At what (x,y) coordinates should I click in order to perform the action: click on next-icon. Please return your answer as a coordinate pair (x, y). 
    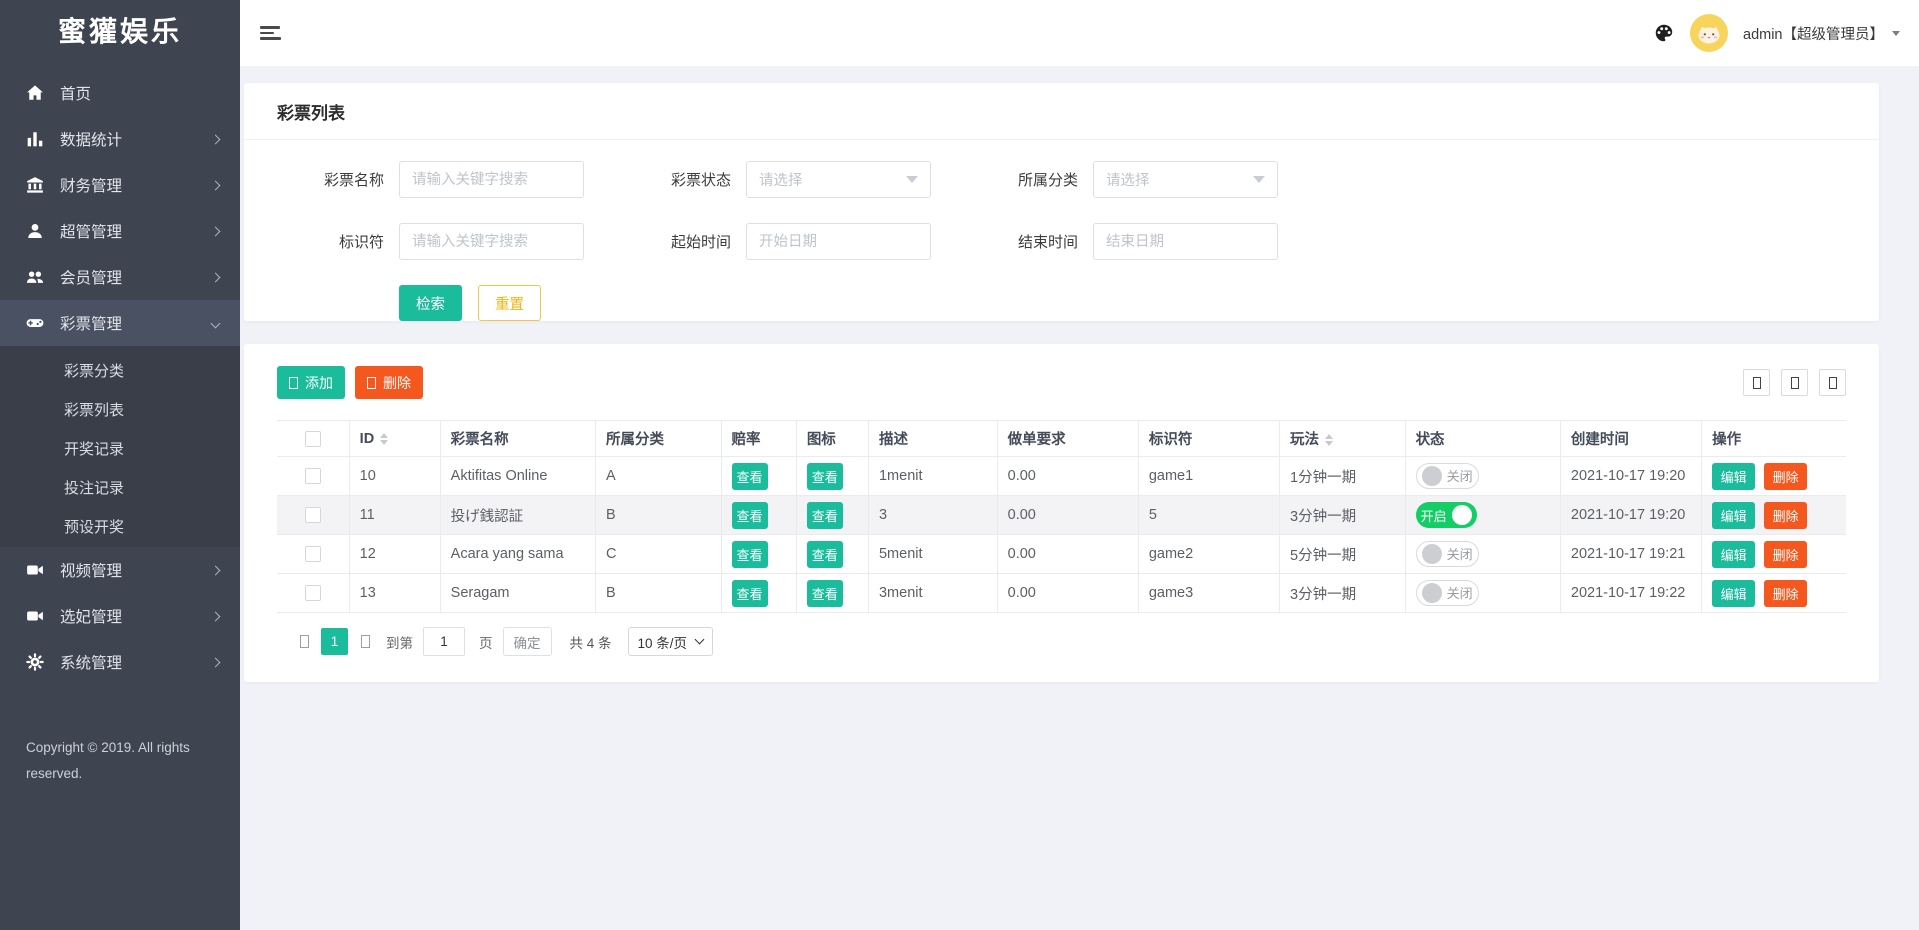
    Looking at the image, I should click on (365, 641).